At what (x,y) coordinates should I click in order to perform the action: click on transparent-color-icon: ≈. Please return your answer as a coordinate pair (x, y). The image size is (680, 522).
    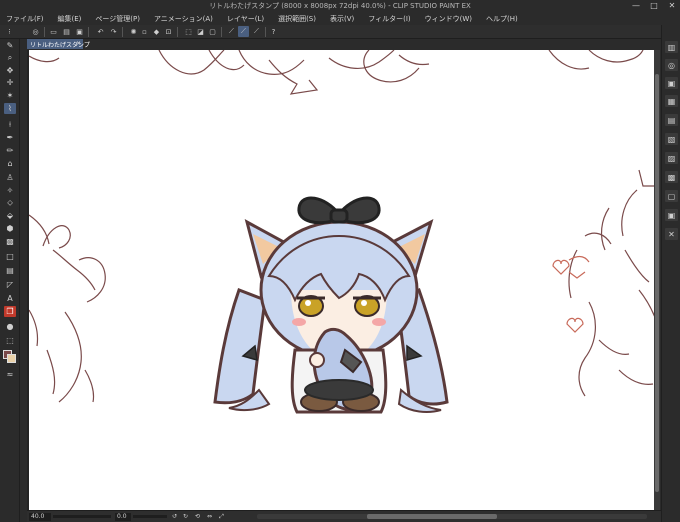
    Looking at the image, I should click on (10, 374).